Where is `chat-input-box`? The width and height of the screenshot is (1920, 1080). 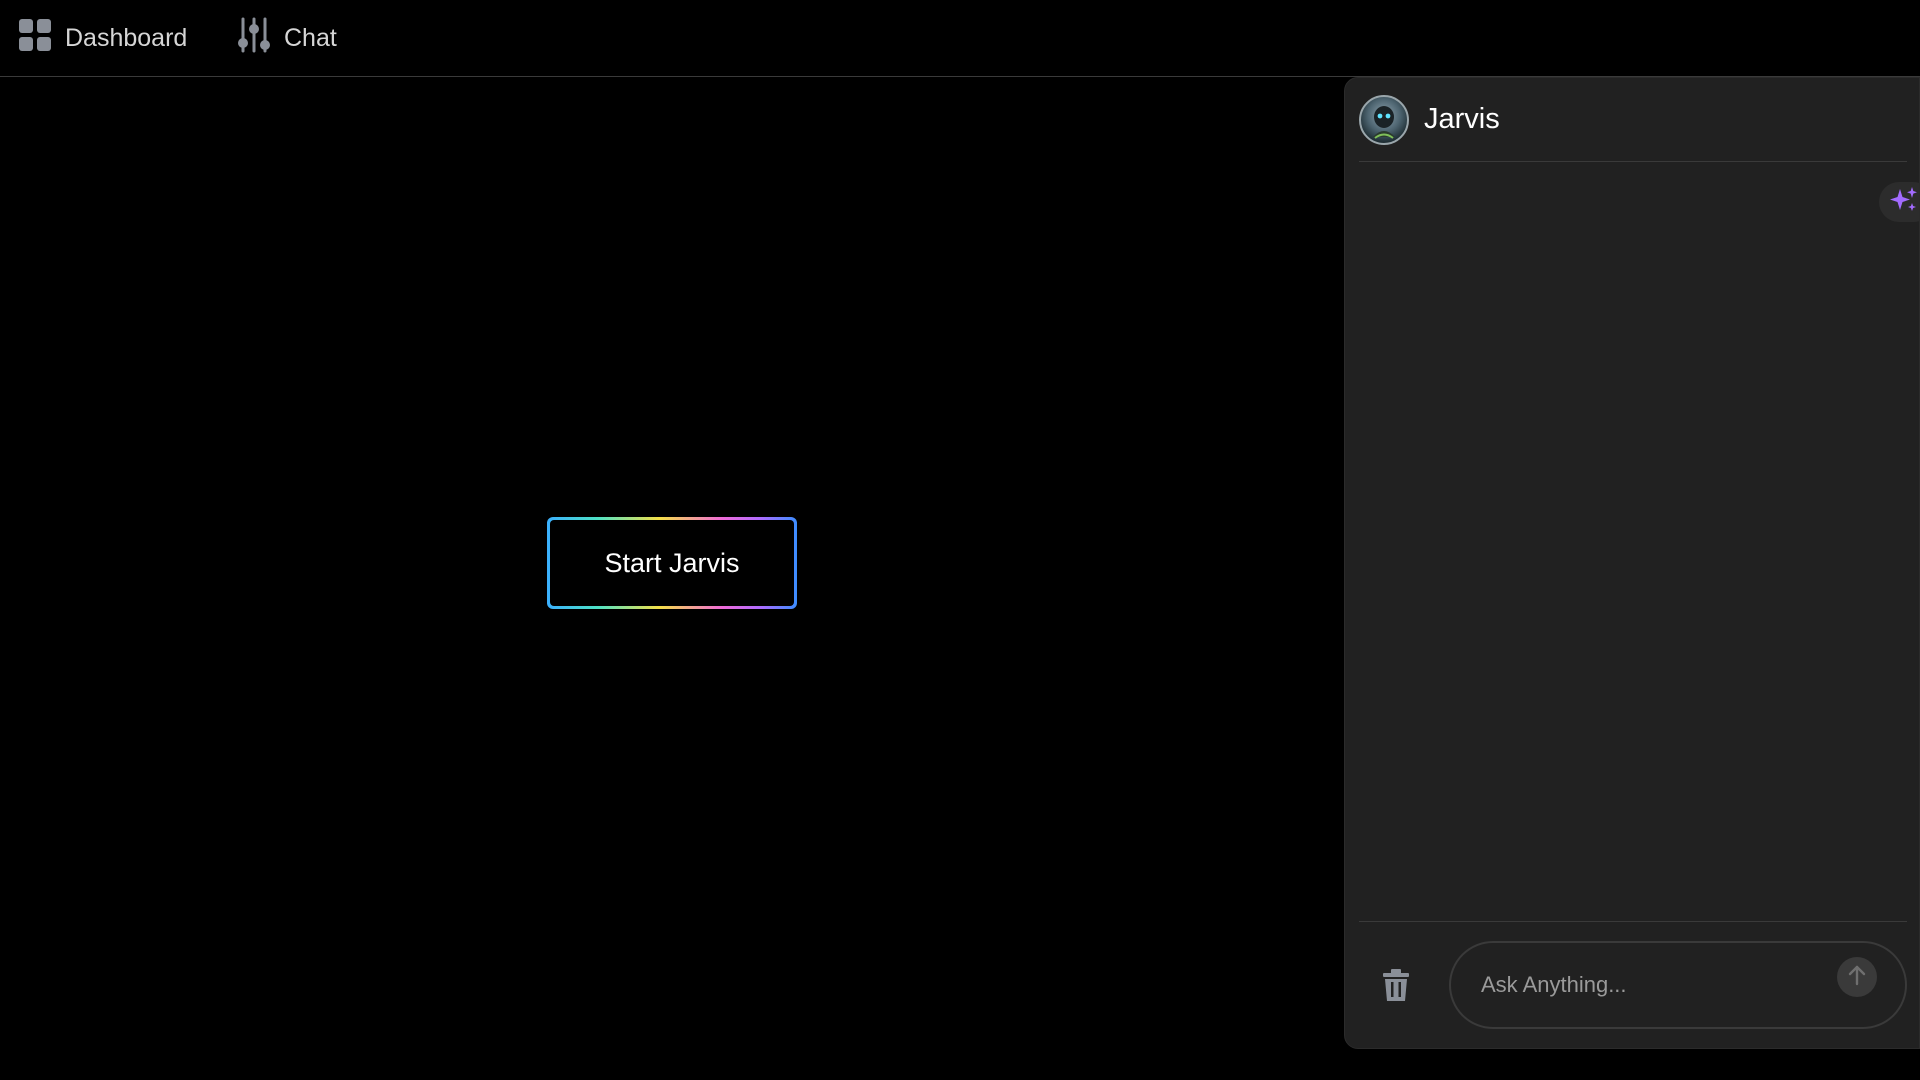
chat-input-box is located at coordinates (1678, 985).